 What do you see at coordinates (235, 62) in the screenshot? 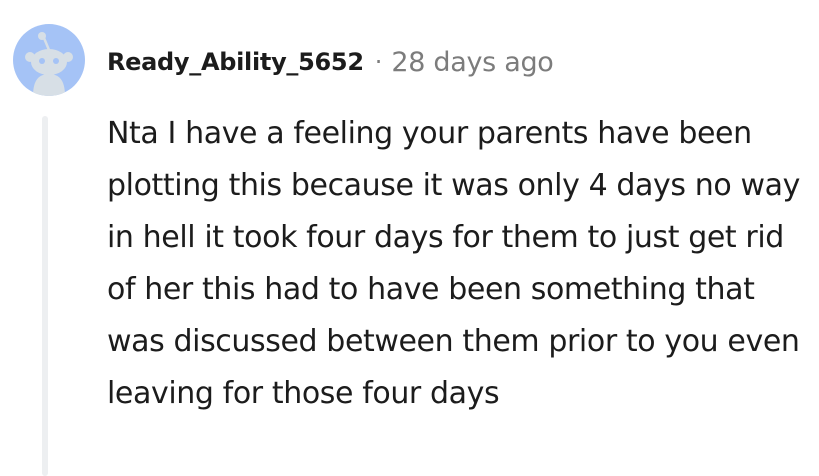
I see `comment-author: Ready_Ability_5652` at bounding box center [235, 62].